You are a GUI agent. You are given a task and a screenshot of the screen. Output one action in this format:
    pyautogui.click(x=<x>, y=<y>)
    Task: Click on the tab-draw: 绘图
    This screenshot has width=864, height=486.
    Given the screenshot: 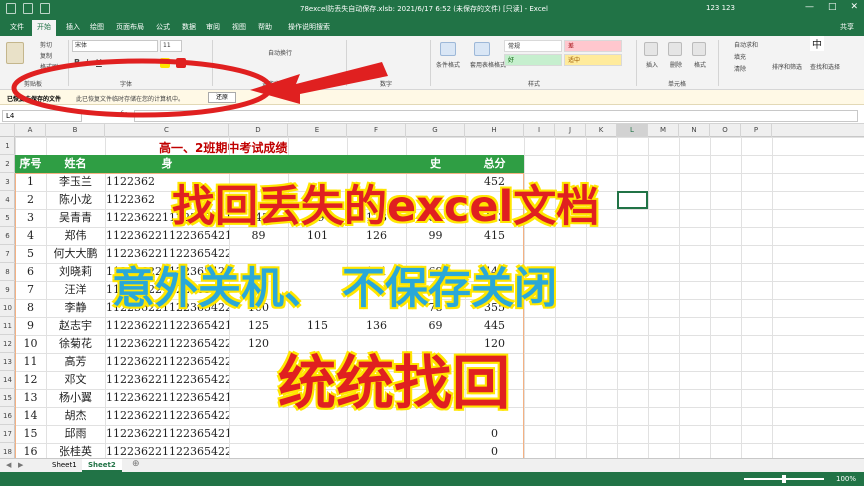 What is the action you would take?
    pyautogui.click(x=97, y=27)
    